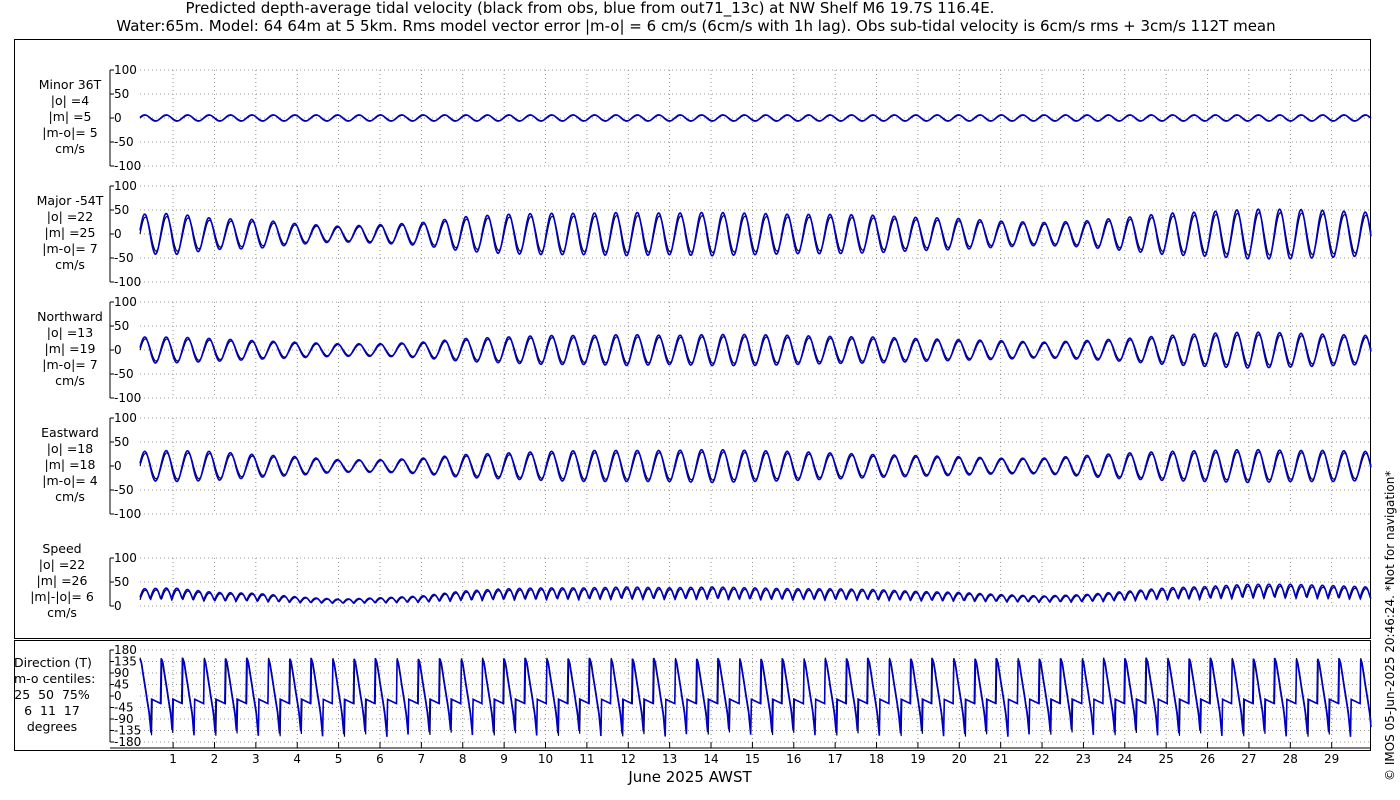 The image size is (1400, 800). Describe the element at coordinates (422, 759) in the screenshot. I see `x-tick-label: 7` at that location.